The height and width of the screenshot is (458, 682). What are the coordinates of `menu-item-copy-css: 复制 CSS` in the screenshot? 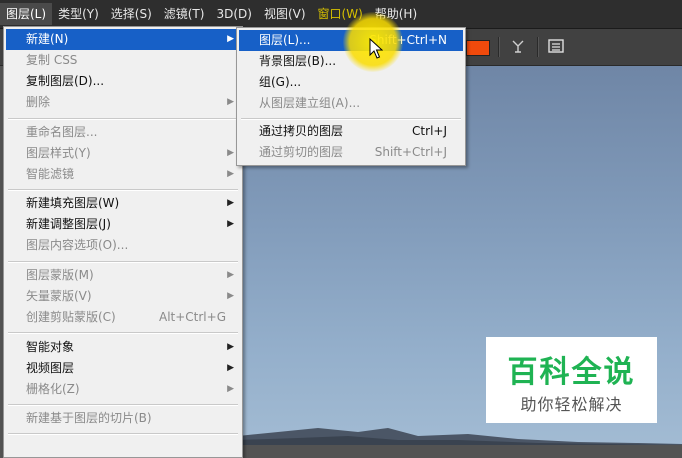 It's located at (123, 60).